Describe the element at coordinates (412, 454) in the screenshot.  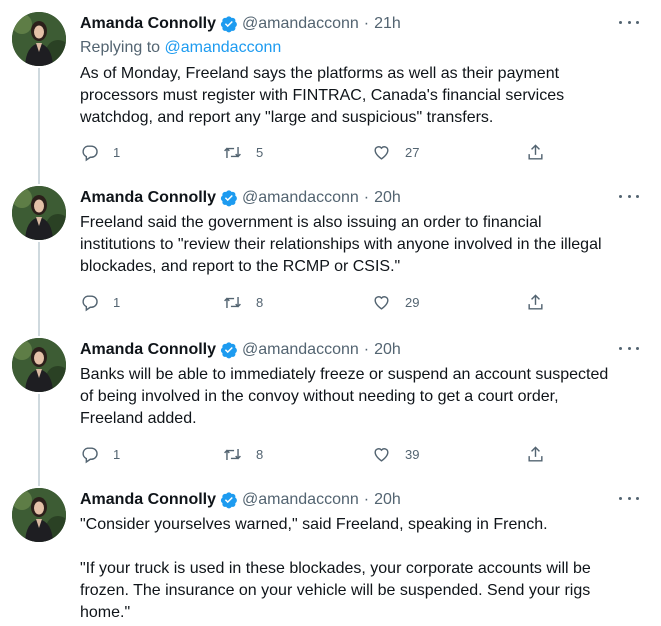
I see `like-count: 39` at that location.